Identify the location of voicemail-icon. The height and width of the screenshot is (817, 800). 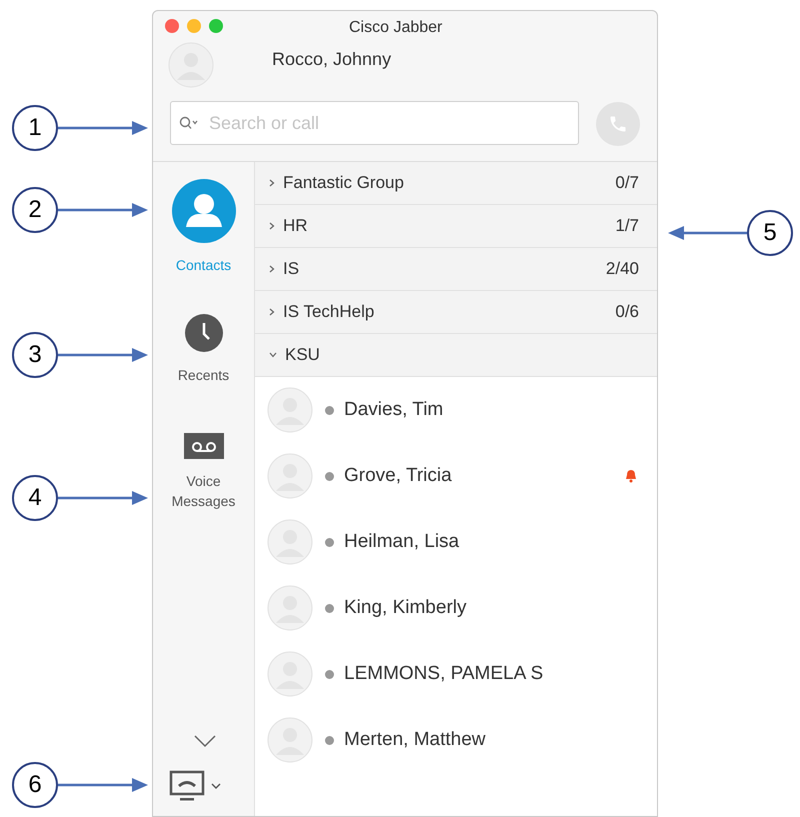
(204, 446).